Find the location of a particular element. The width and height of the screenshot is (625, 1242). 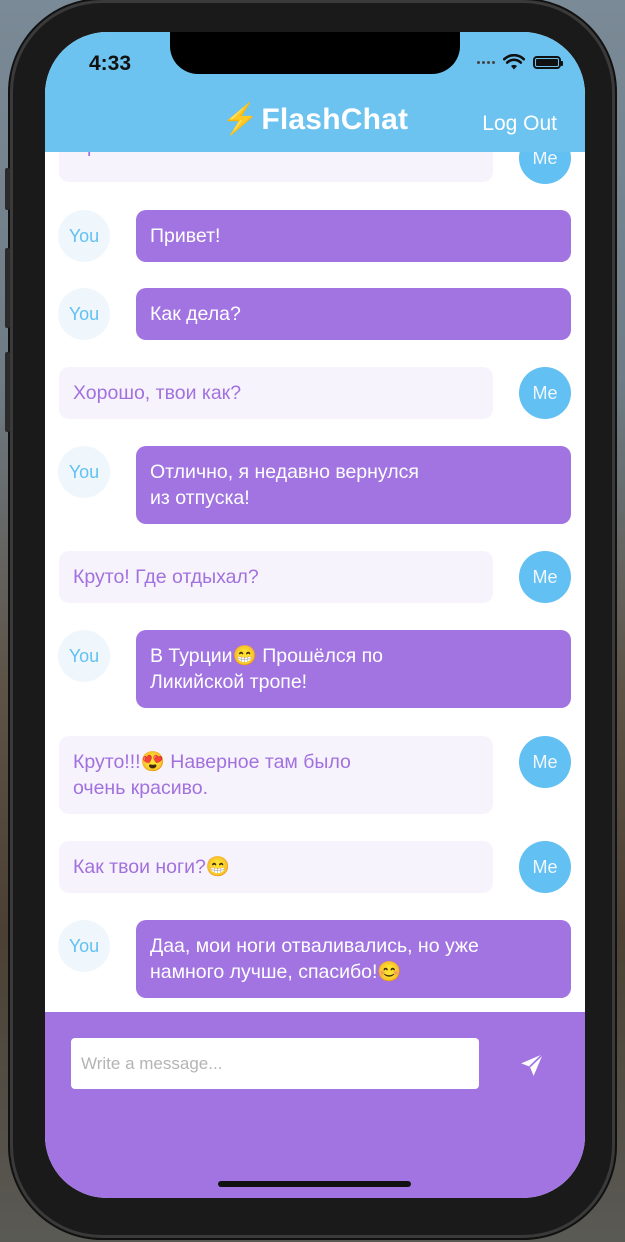

mute-switch is located at coordinates (7, 189).